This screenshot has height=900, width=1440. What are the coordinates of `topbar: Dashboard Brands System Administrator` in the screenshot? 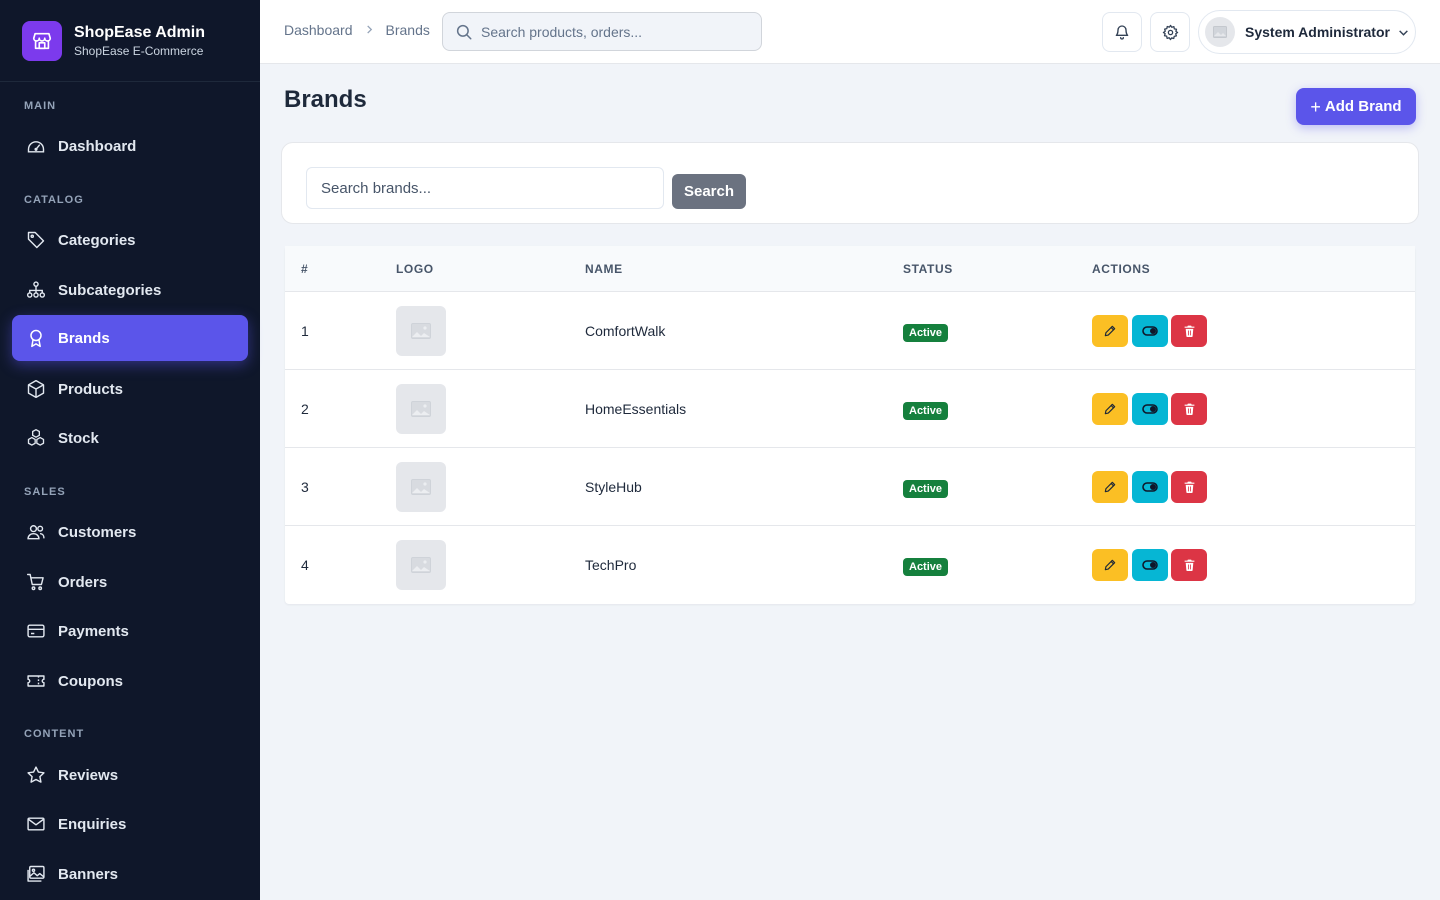 It's located at (850, 32).